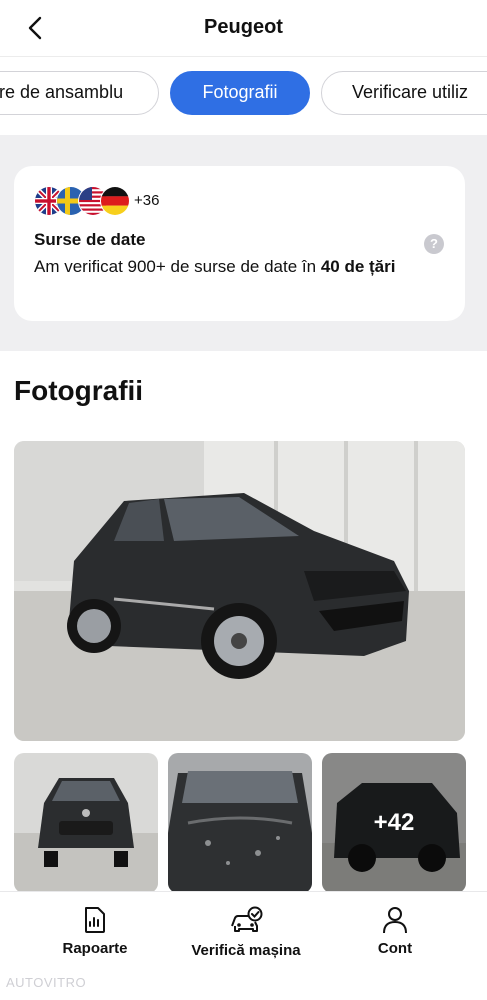  Describe the element at coordinates (95, 920) in the screenshot. I see `report-icon` at that location.